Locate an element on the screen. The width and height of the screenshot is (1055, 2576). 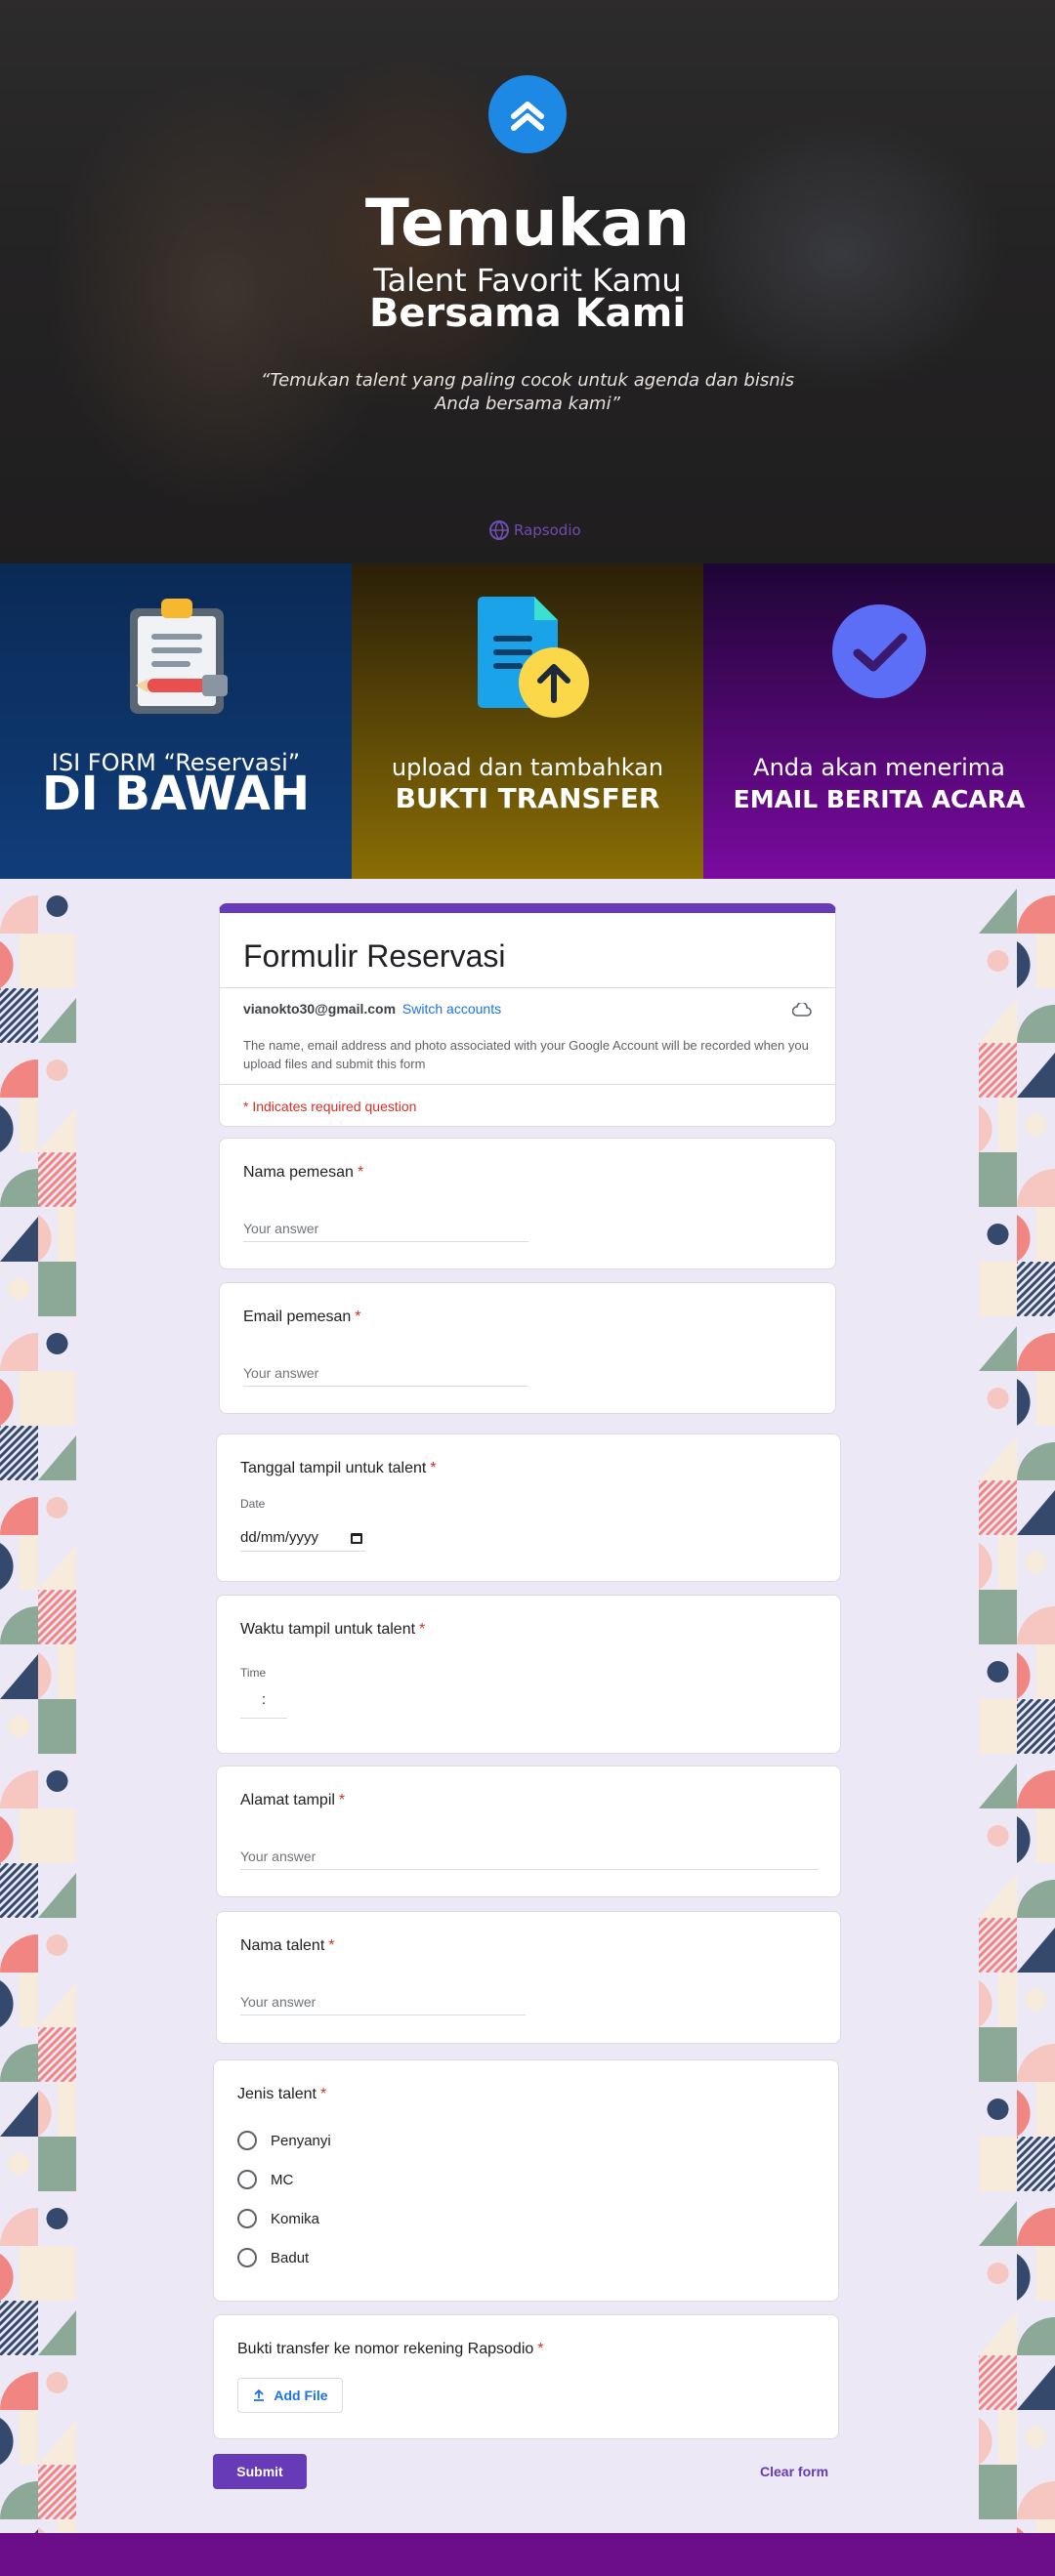
nama-pemesan-input: Your answer is located at coordinates (385, 1227).